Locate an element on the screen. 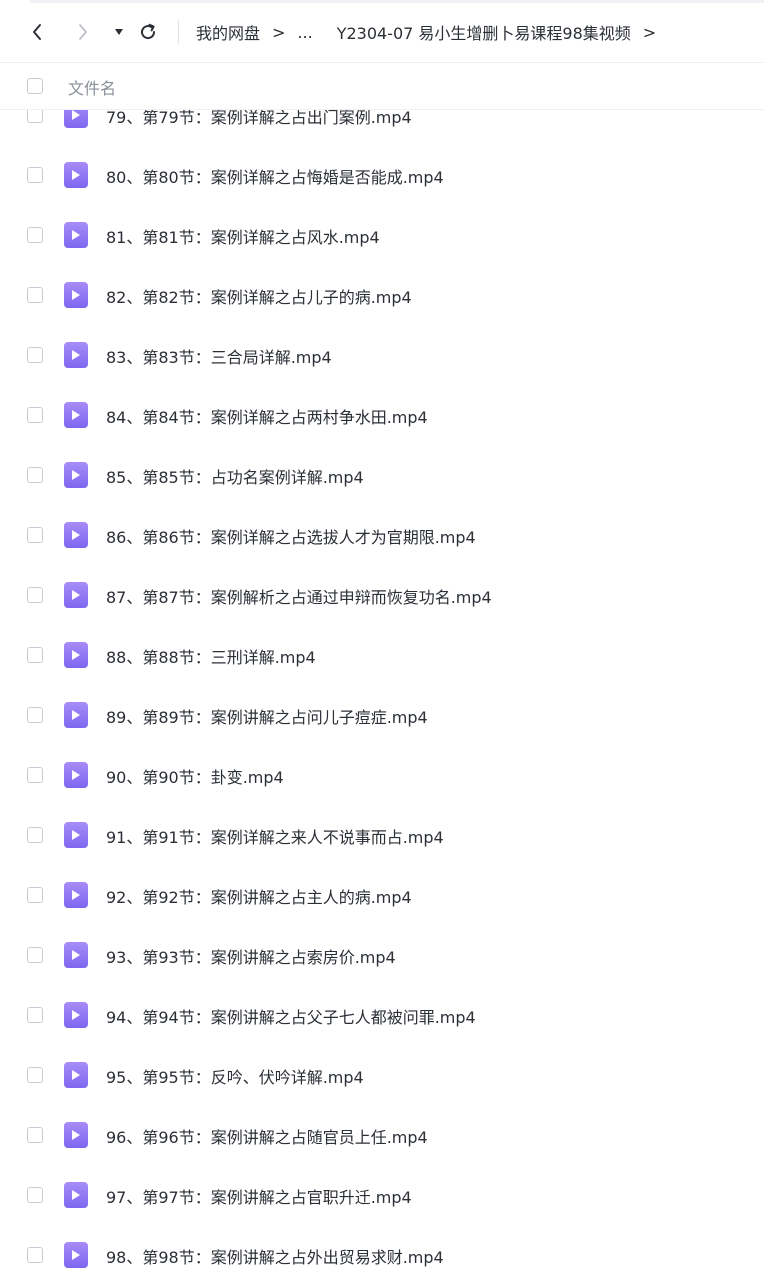 The image size is (764, 1287). top-divider is located at coordinates (397, 1).